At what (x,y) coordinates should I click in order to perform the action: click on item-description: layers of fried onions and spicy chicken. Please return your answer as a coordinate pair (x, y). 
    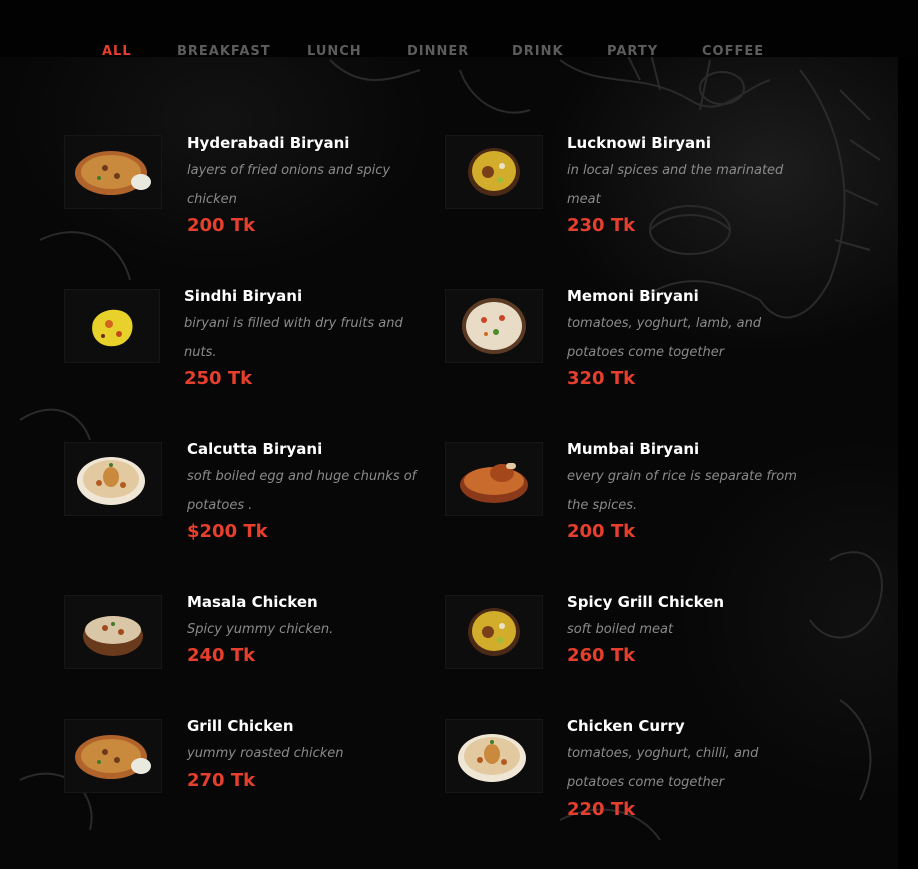
    Looking at the image, I should click on (289, 185).